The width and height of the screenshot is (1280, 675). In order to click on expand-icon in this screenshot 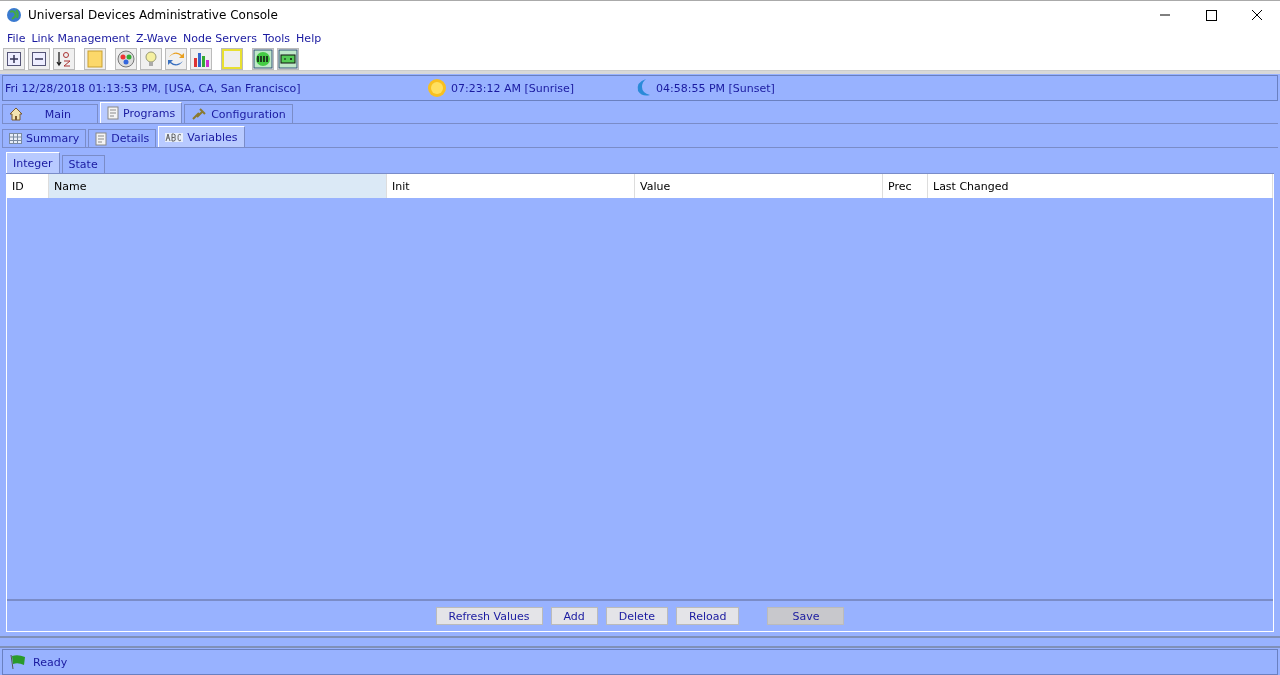, I will do `click(14, 58)`.